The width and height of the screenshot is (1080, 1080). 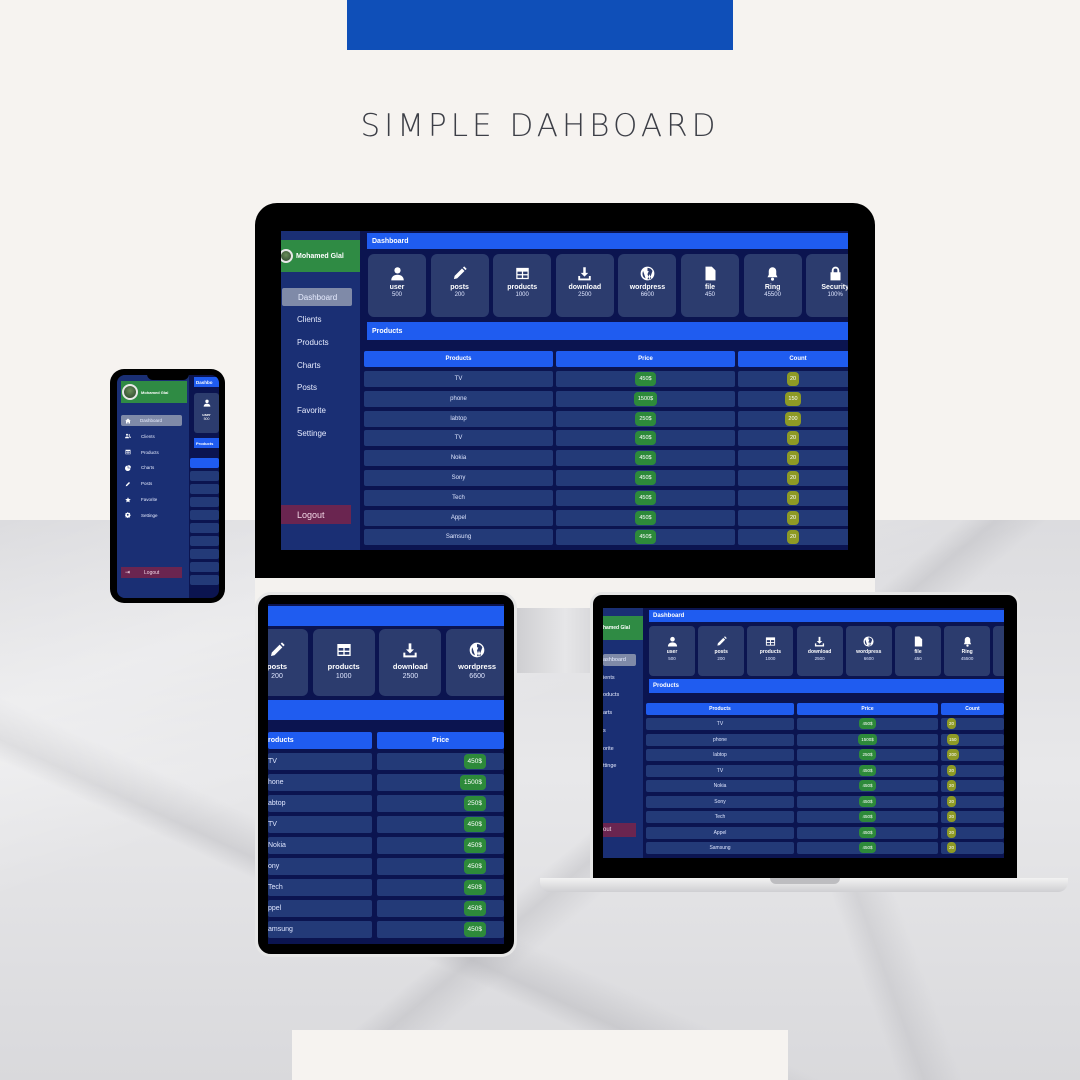 What do you see at coordinates (623, 628) in the screenshot?
I see `laptop-user-profile: hamed Glal` at bounding box center [623, 628].